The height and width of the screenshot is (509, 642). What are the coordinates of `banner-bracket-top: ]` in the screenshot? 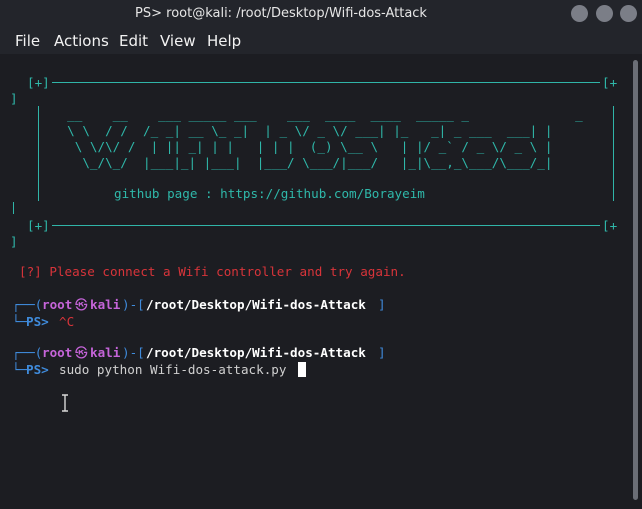 It's located at (14, 98).